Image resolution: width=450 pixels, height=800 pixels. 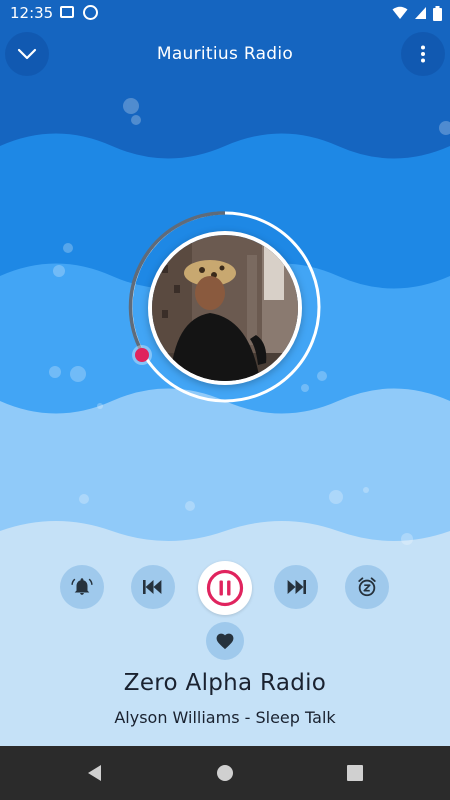 I want to click on more-vert-icon, so click(x=423, y=54).